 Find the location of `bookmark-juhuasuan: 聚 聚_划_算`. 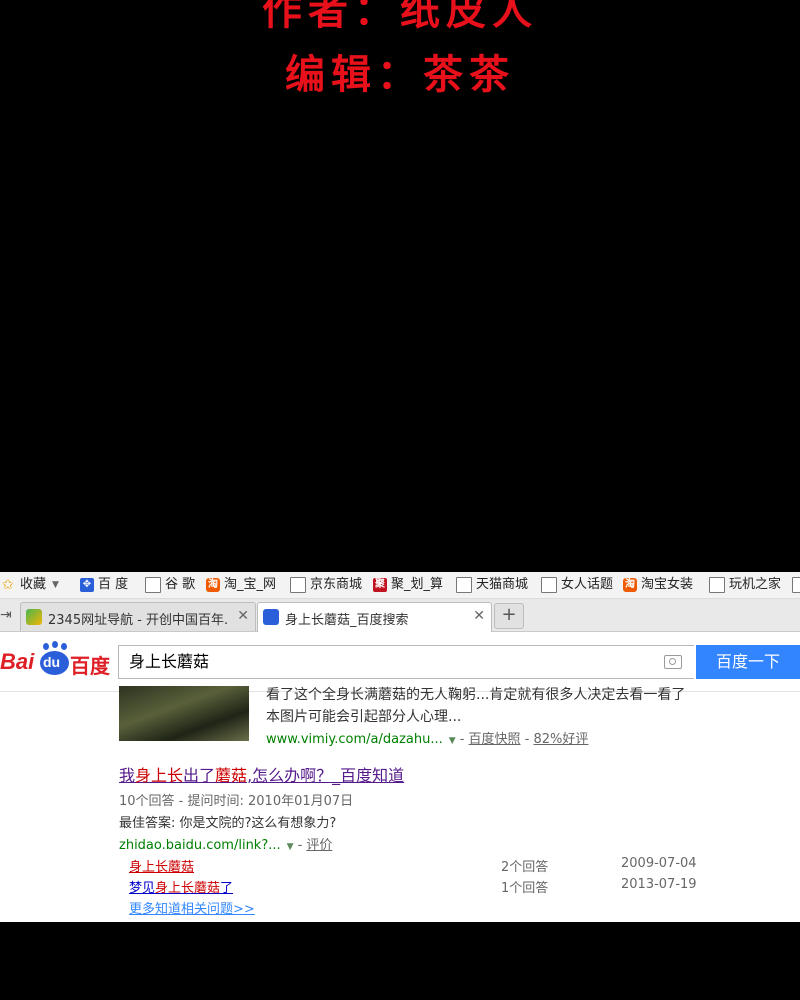

bookmark-juhuasuan: 聚 聚_划_算 is located at coordinates (408, 585).